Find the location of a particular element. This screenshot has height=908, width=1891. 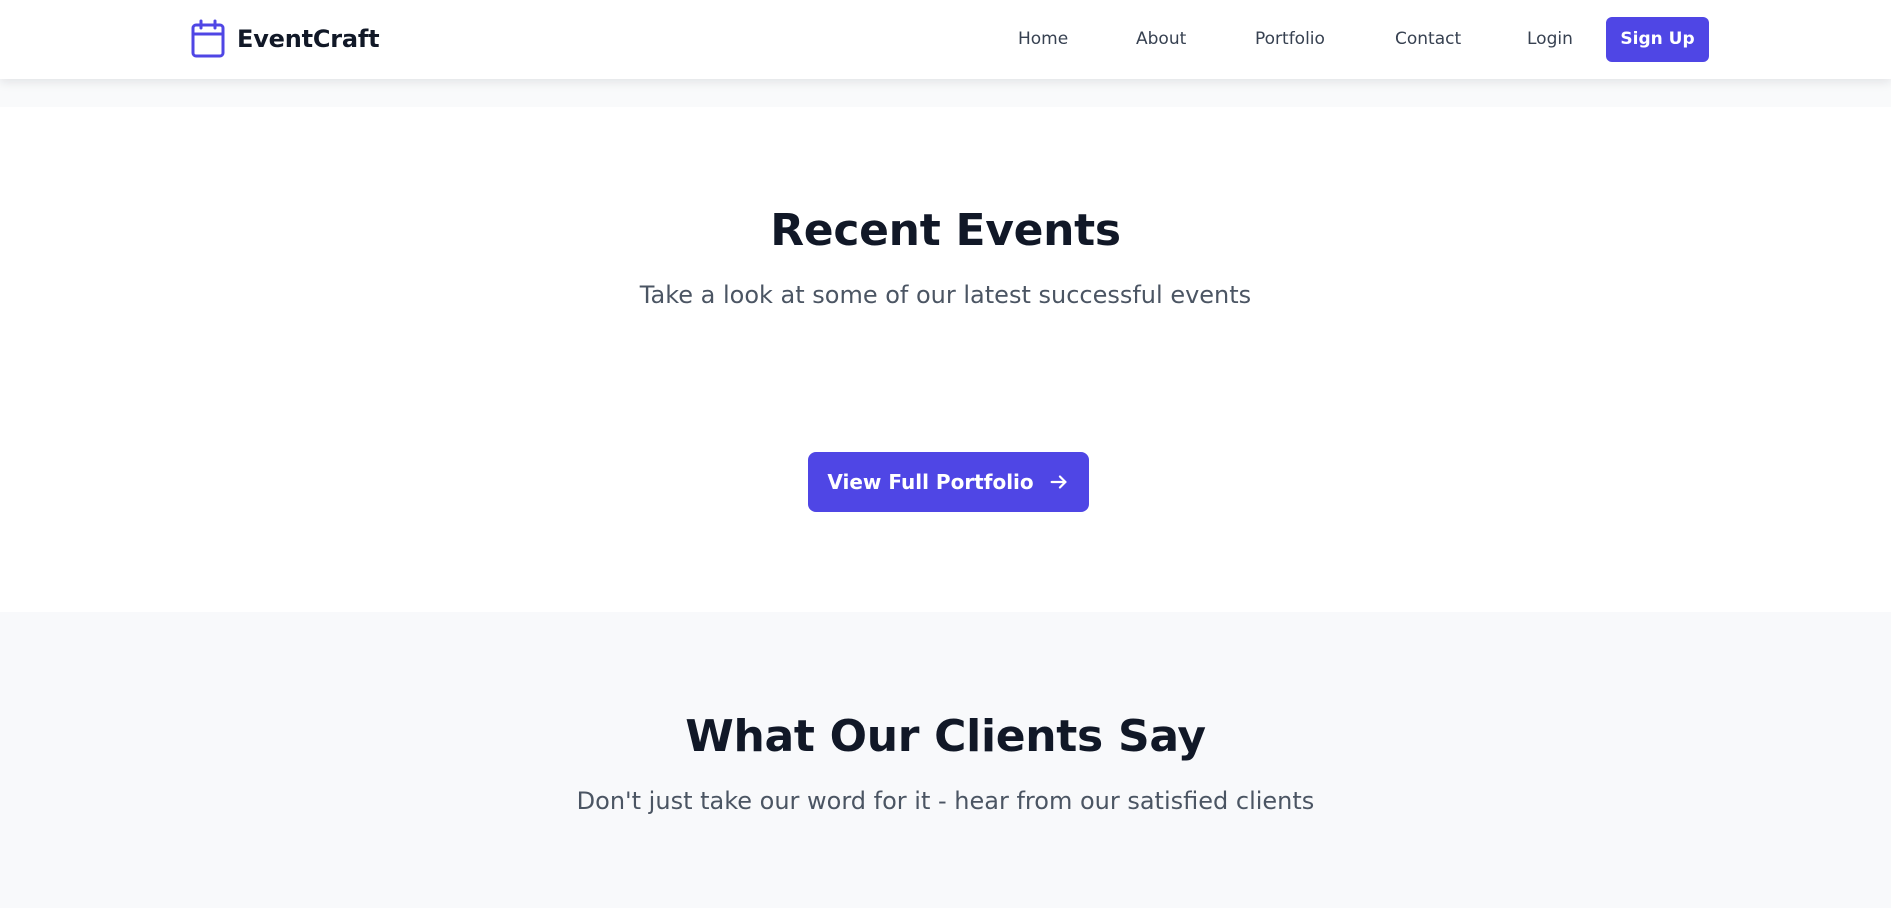

view-portfolio-button: View Full Portfolio is located at coordinates (948, 482).